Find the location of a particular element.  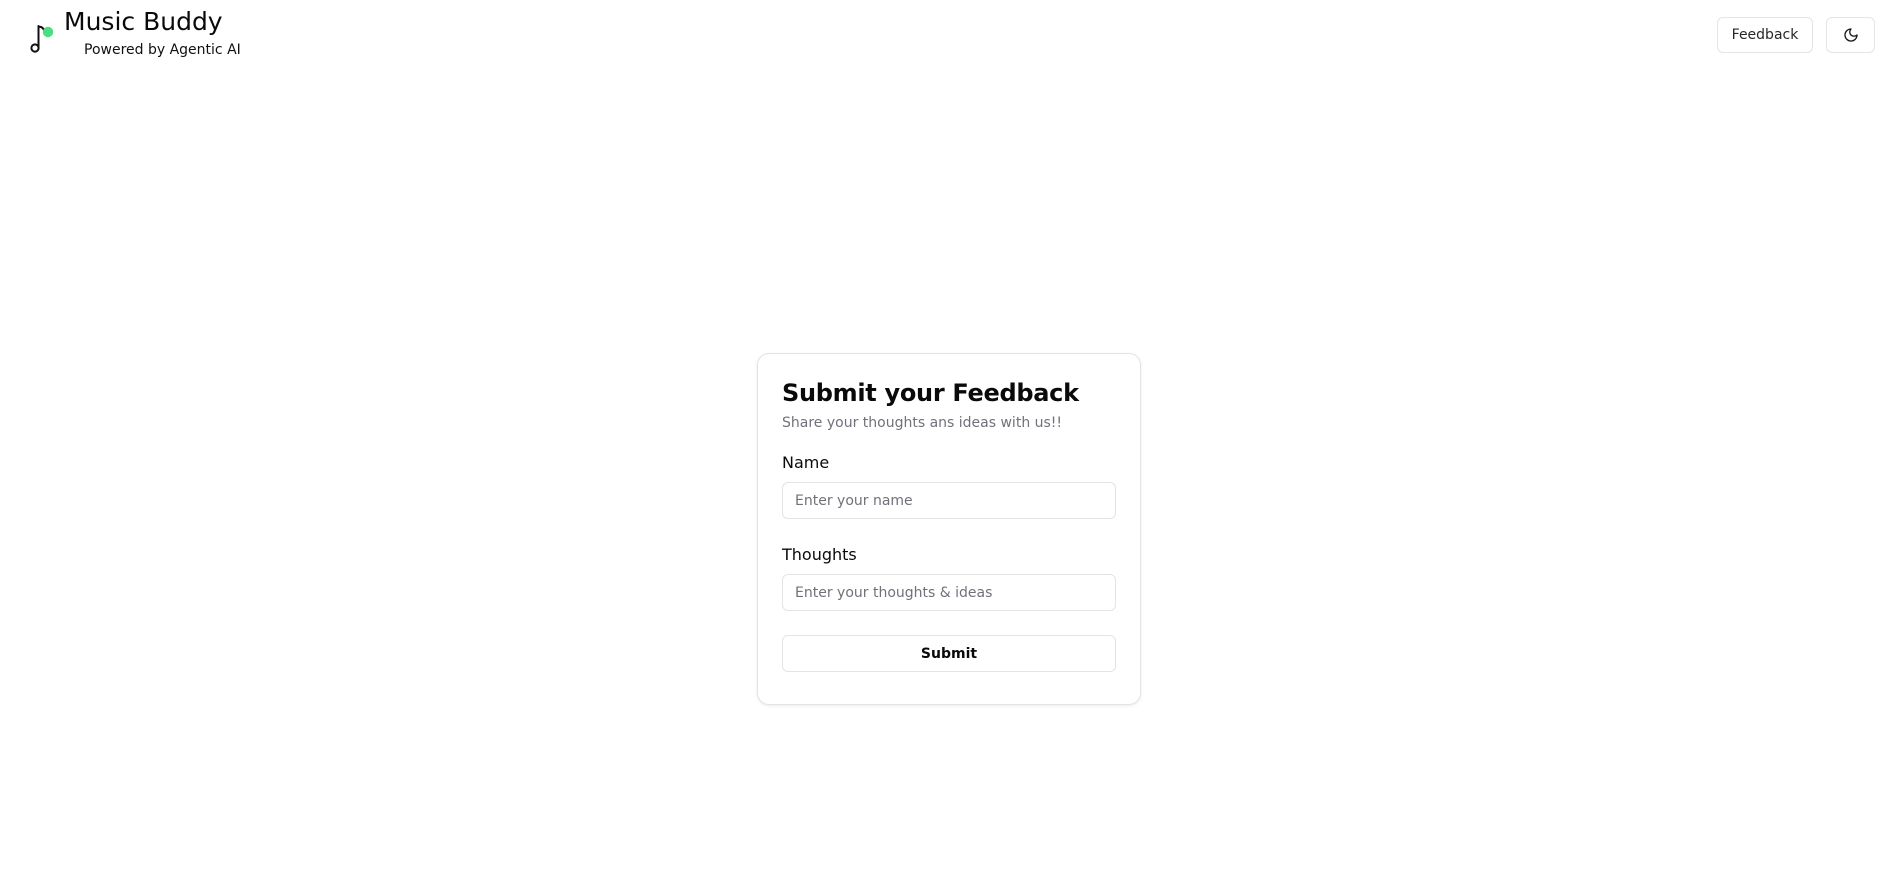

moon-icon is located at coordinates (1850, 35).